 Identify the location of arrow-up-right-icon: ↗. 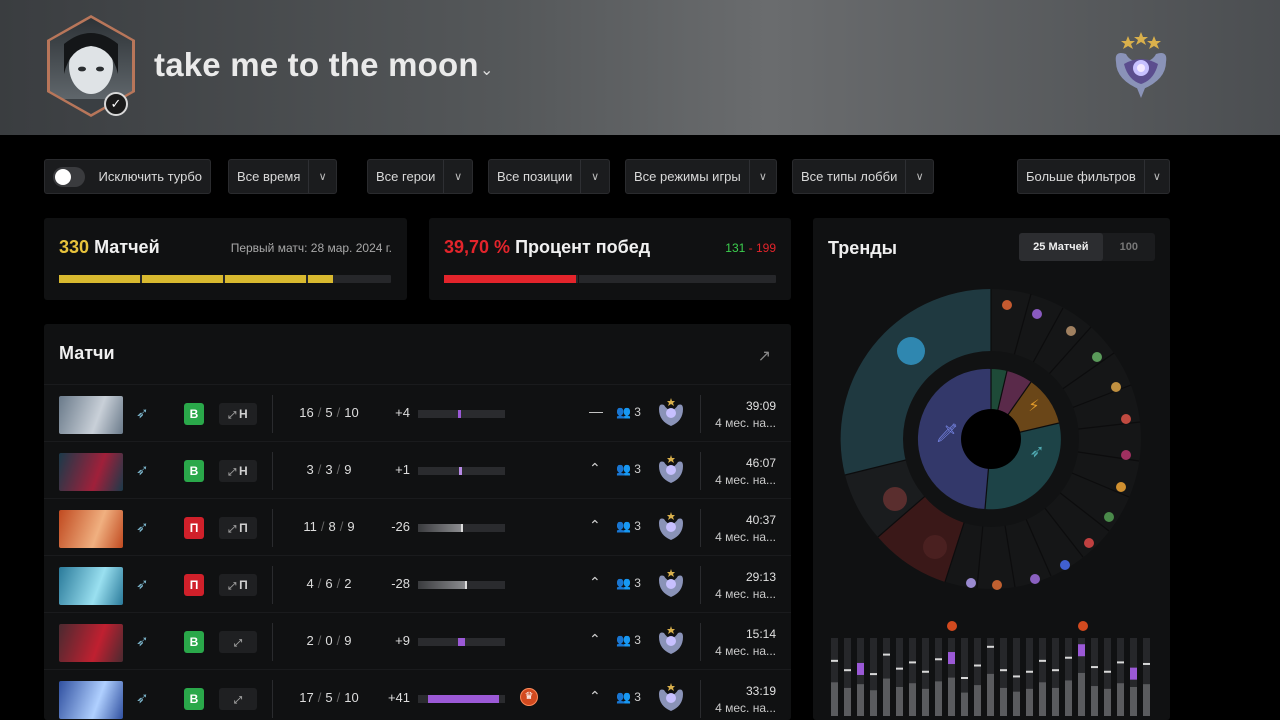
(764, 356).